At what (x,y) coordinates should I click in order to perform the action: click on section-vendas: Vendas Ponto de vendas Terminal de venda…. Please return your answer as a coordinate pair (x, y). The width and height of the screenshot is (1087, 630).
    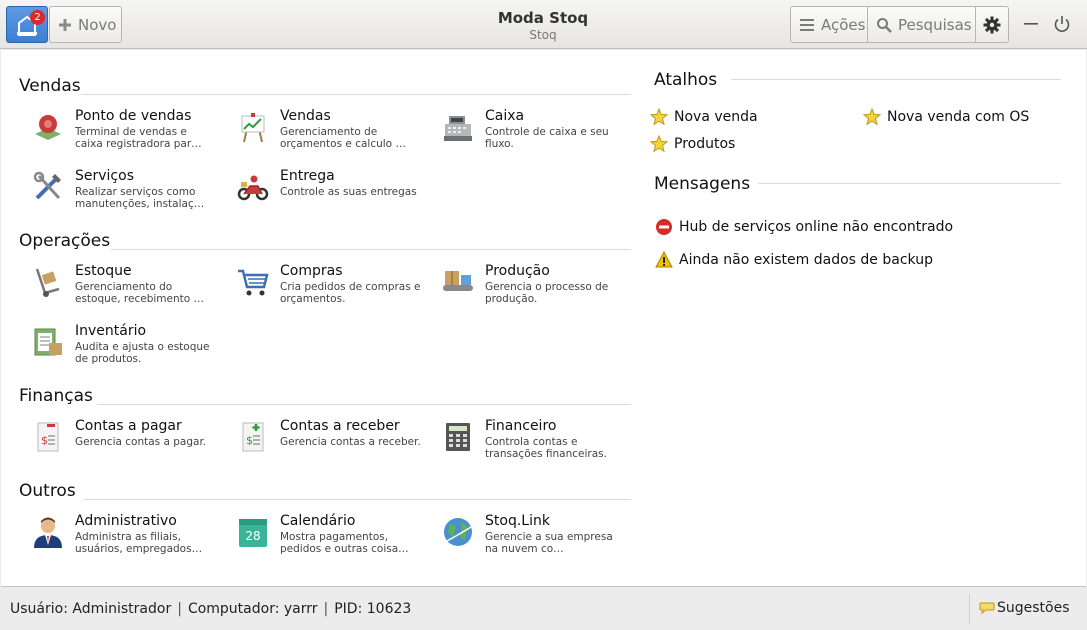
    Looking at the image, I should click on (325, 146).